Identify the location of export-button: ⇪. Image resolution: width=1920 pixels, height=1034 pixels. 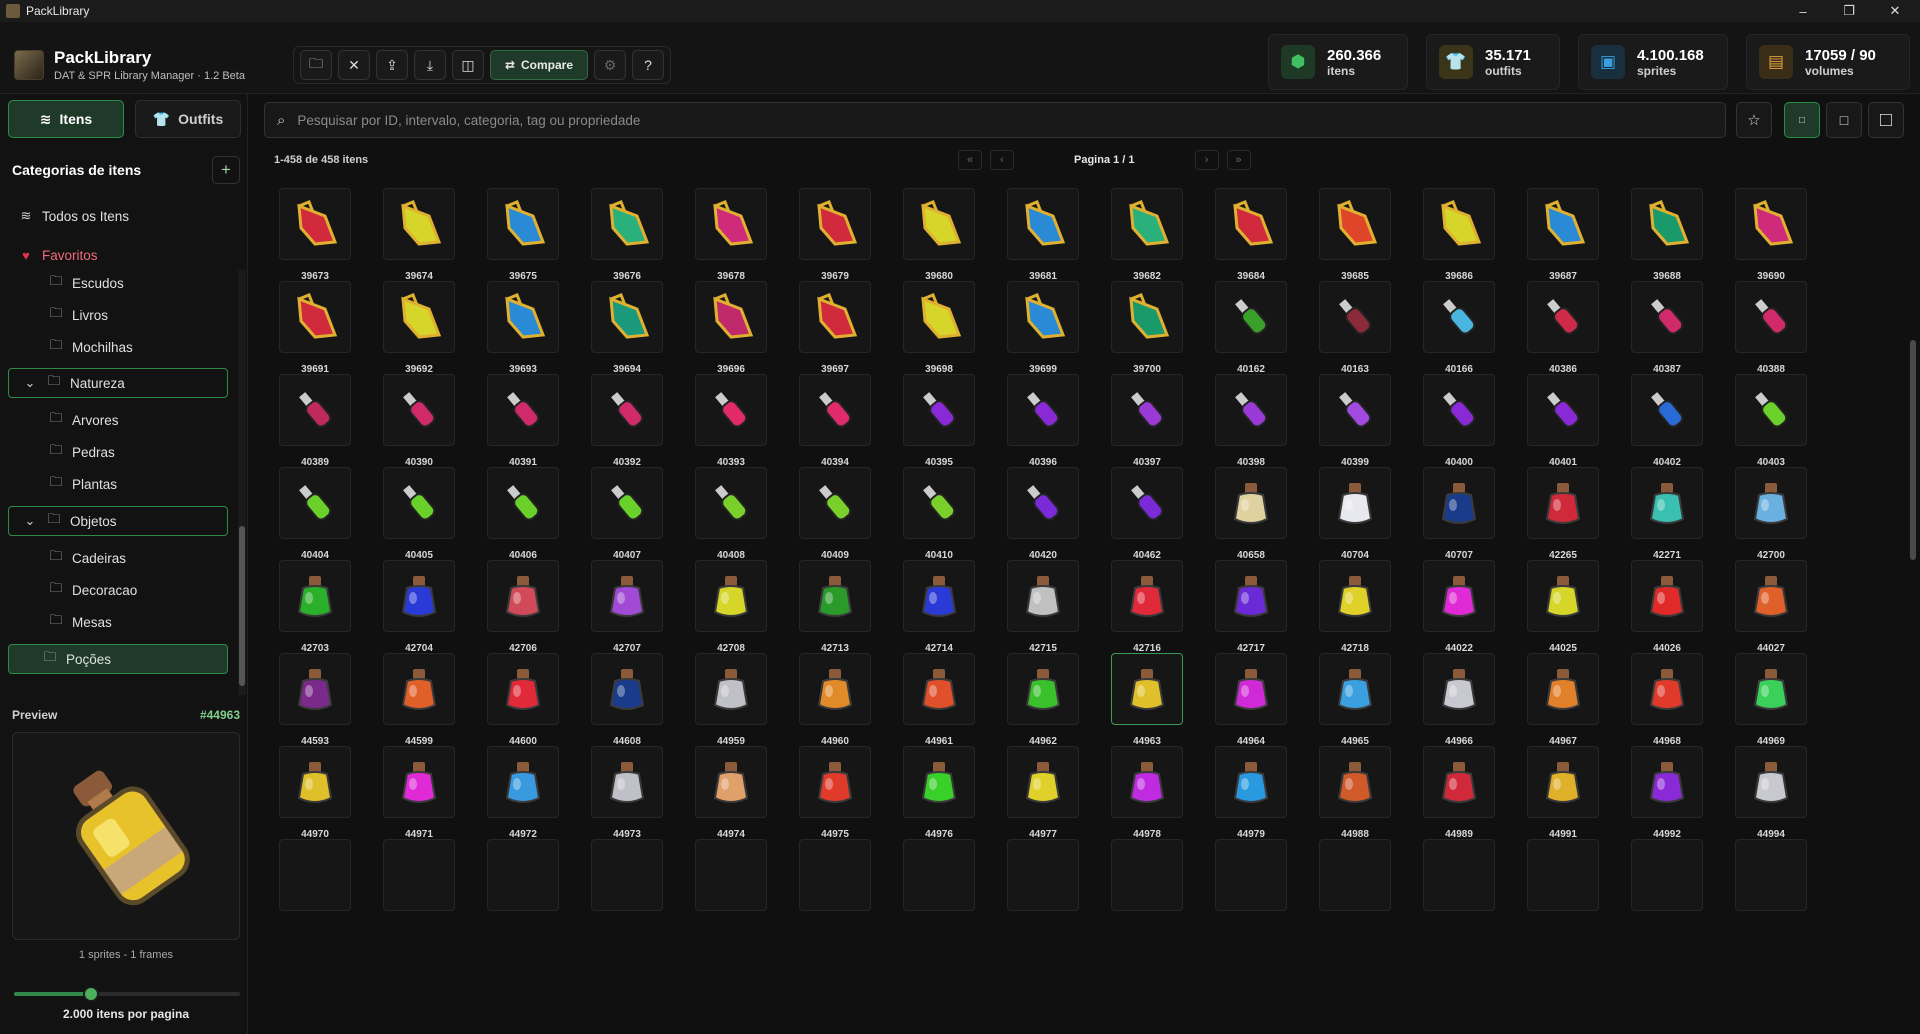
(392, 65).